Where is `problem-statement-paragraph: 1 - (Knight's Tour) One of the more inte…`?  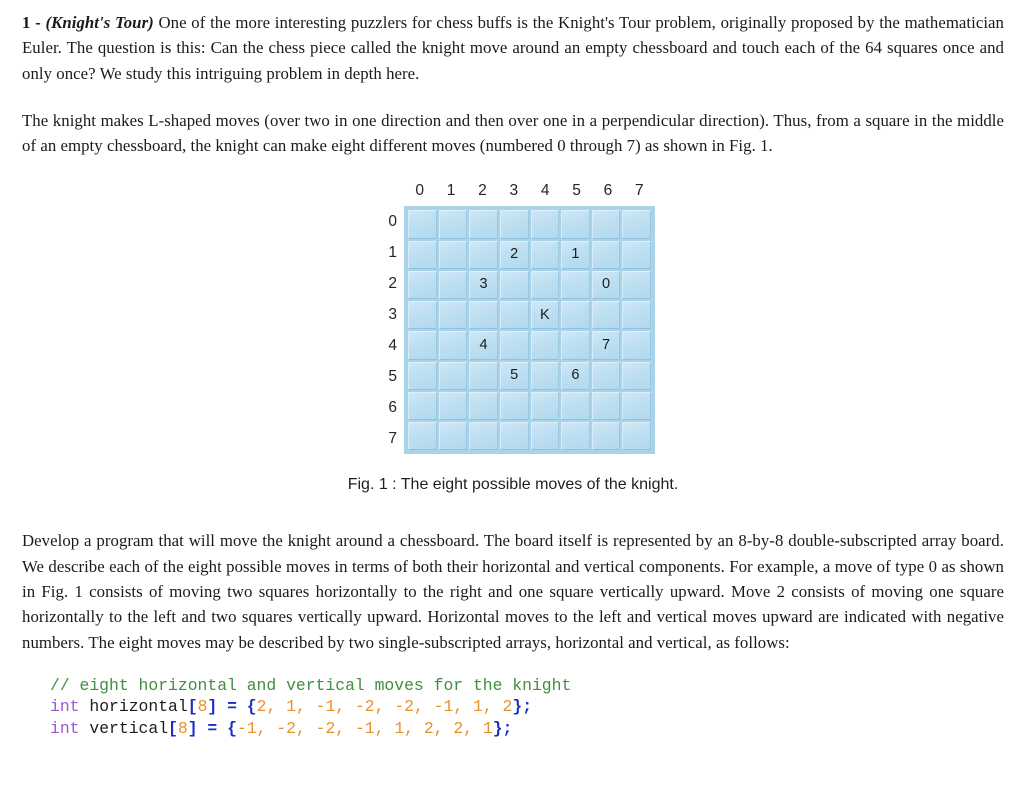 problem-statement-paragraph: 1 - (Knight's Tour) One of the more inte… is located at coordinates (513, 48).